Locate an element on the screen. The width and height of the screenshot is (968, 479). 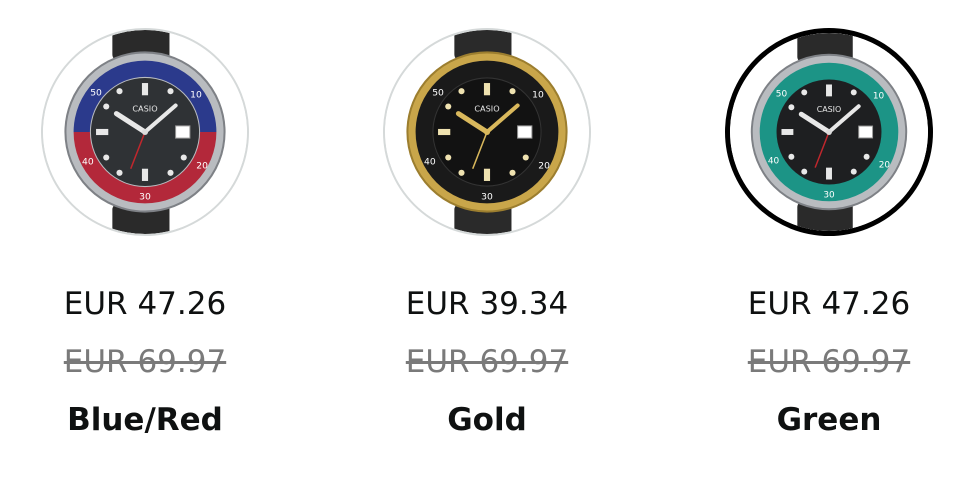
swatch-price: EUR 39.34 is located at coordinates (487, 304).